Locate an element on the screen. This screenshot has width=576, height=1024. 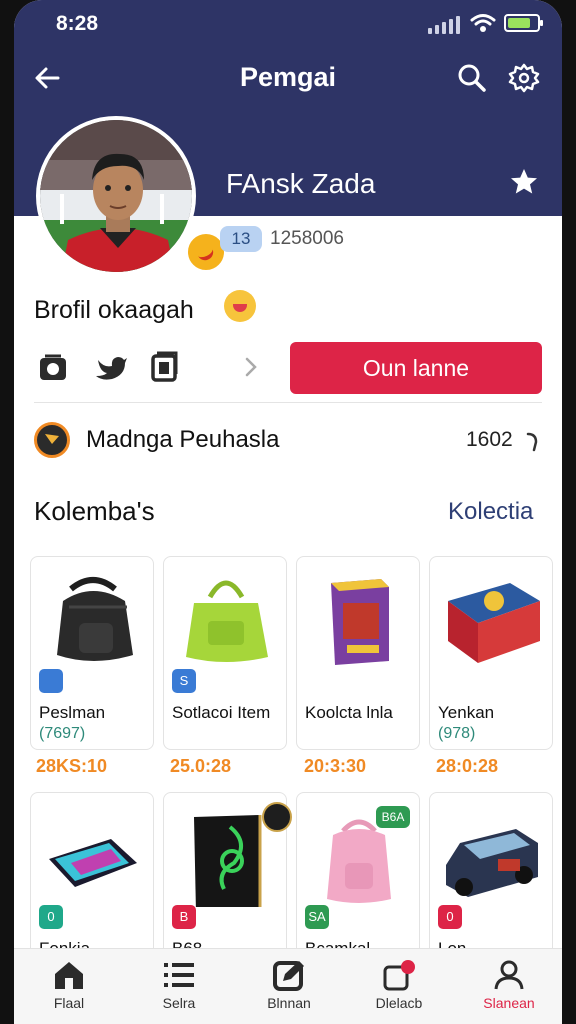
item-tag-icon: SA is located at coordinates (317, 917).